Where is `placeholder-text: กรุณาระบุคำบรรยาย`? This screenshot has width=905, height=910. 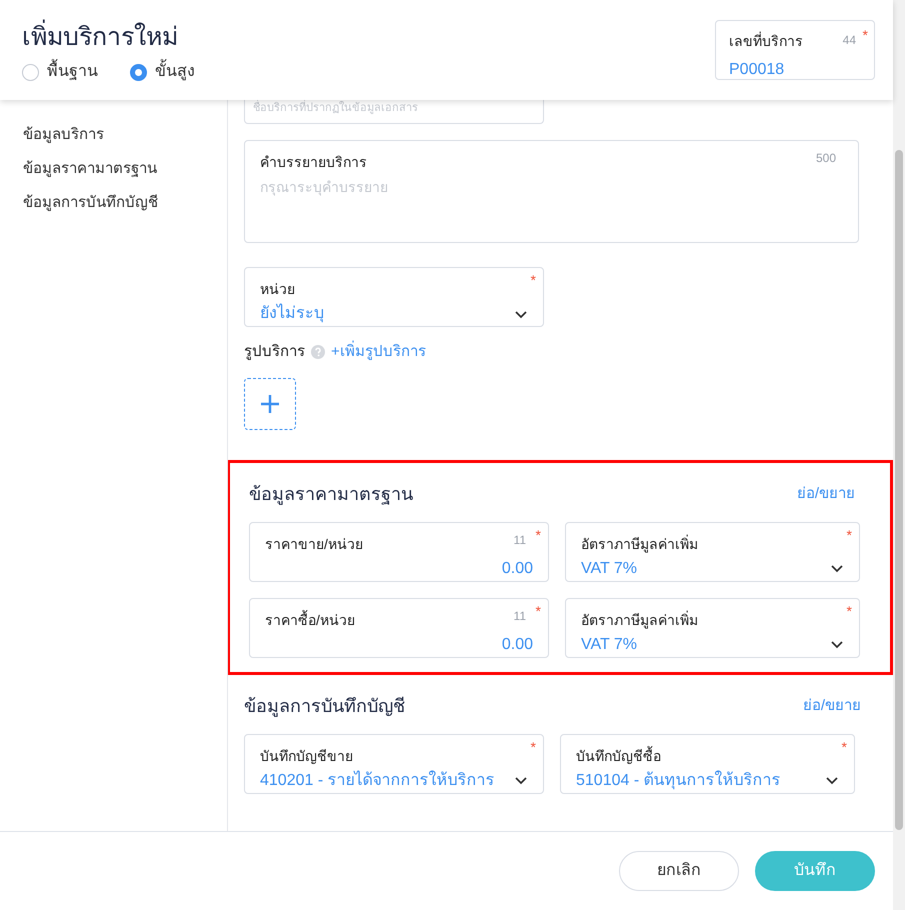 placeholder-text: กรุณาระบุคำบรรยาย is located at coordinates (324, 188).